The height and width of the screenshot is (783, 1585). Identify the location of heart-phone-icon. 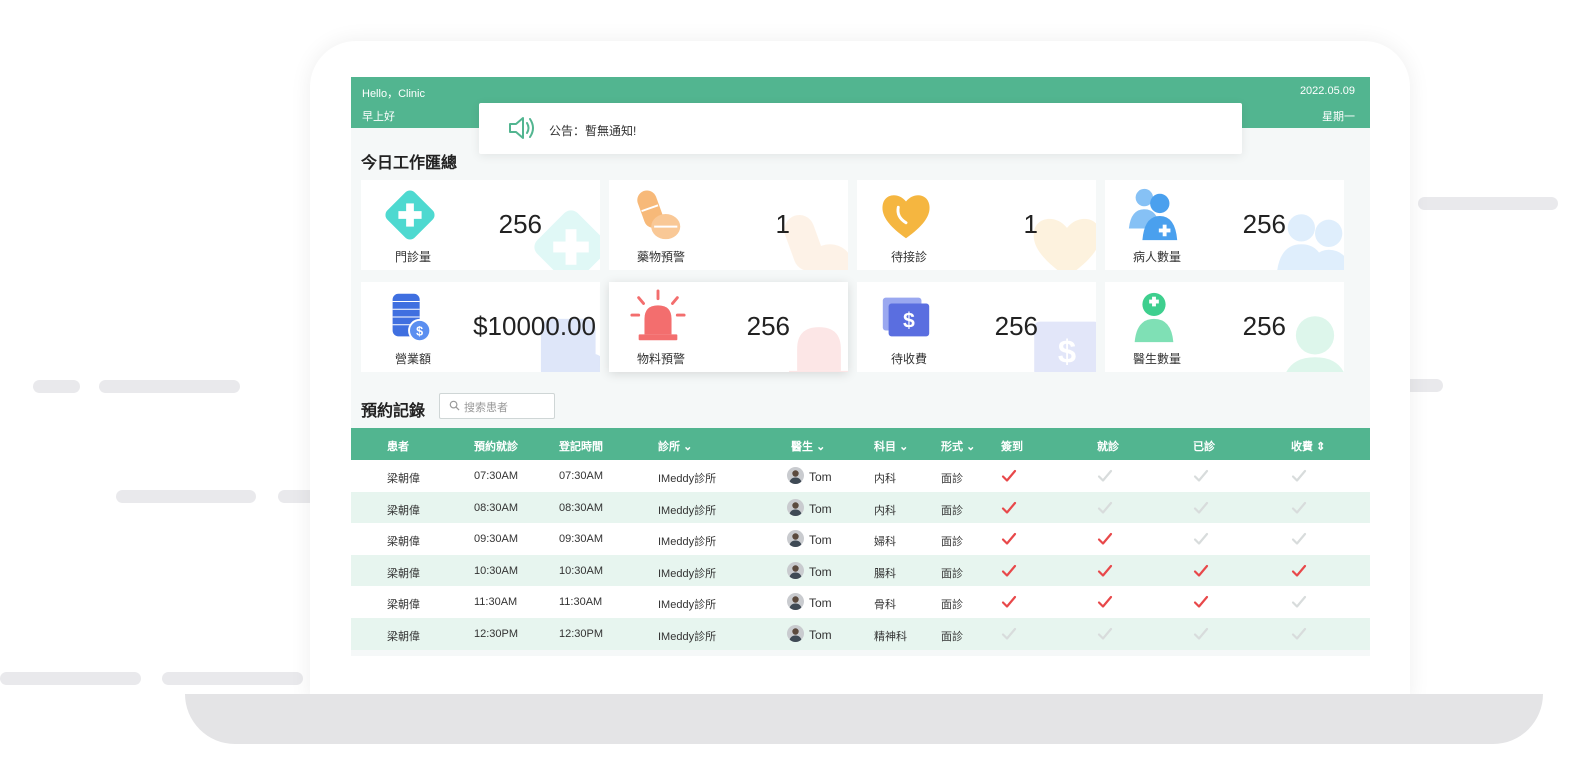
(906, 217).